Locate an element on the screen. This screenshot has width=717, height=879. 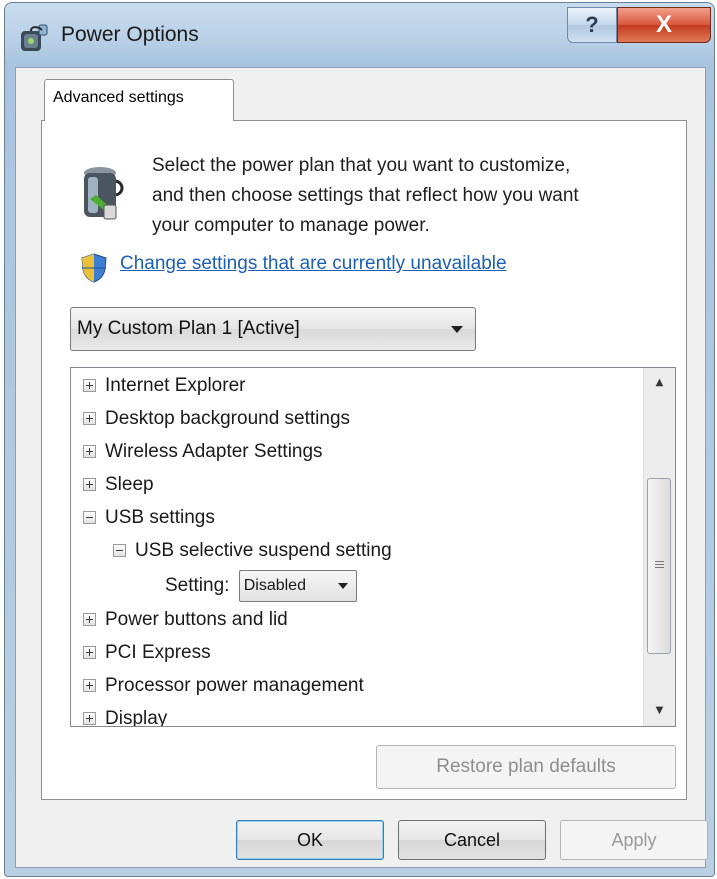
apply-button: Apply is located at coordinates (634, 840).